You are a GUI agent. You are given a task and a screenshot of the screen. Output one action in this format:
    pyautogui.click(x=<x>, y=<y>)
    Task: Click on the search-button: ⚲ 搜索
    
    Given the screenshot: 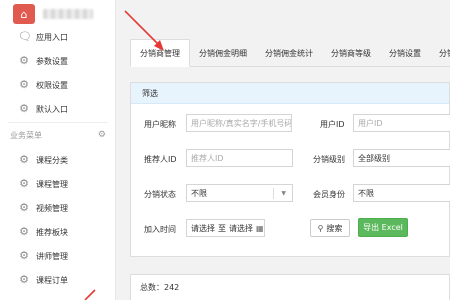 What is the action you would take?
    pyautogui.click(x=330, y=228)
    